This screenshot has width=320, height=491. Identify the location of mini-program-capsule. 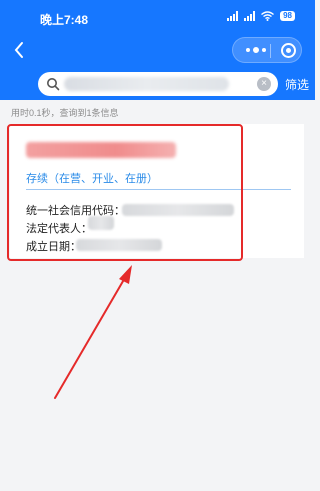
(267, 50).